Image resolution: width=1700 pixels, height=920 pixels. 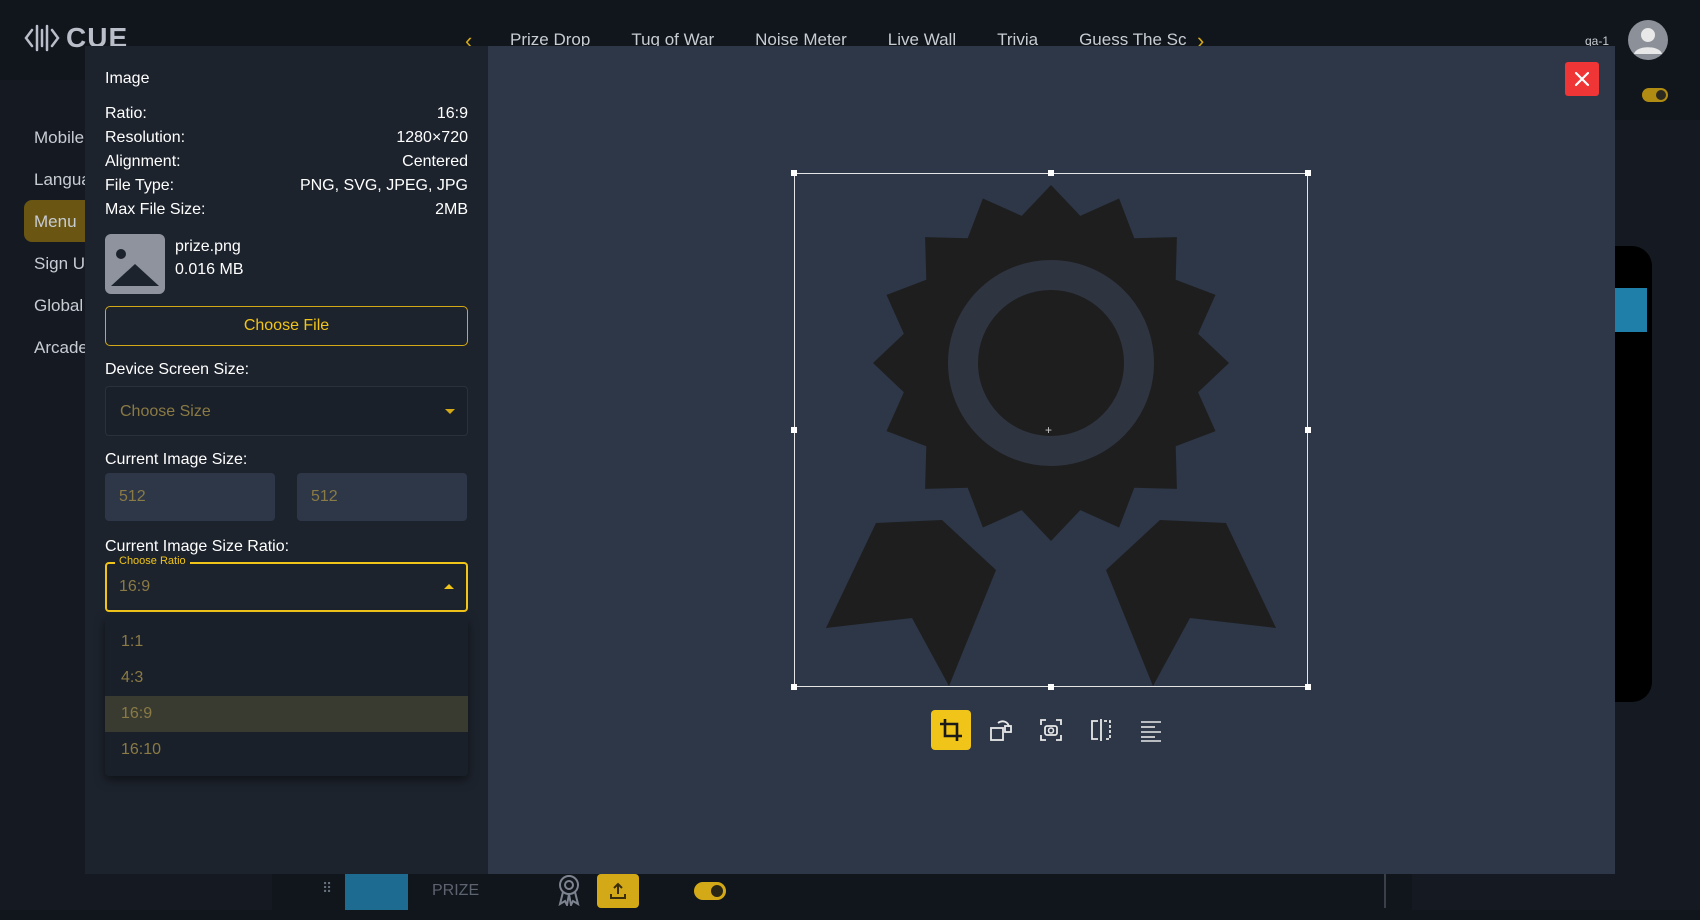 What do you see at coordinates (143, 161) in the screenshot?
I see `info-label: Alignment:` at bounding box center [143, 161].